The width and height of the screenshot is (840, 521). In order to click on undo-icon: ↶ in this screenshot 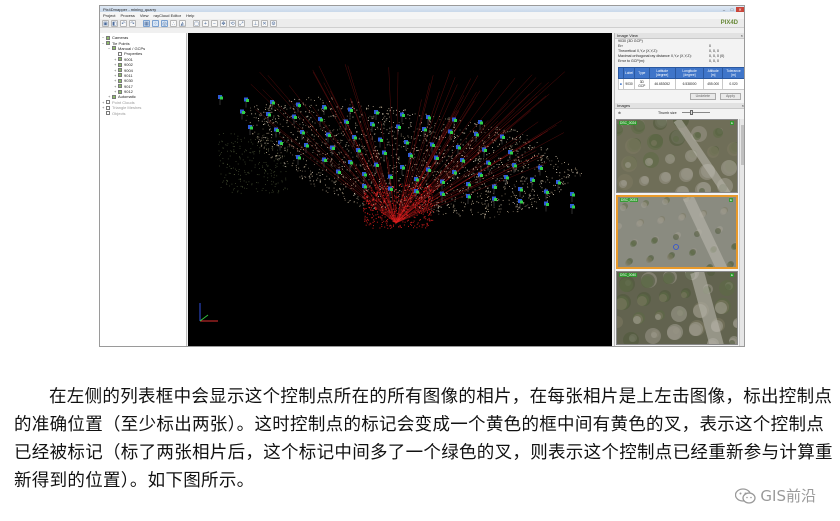, I will do `click(123, 23)`.